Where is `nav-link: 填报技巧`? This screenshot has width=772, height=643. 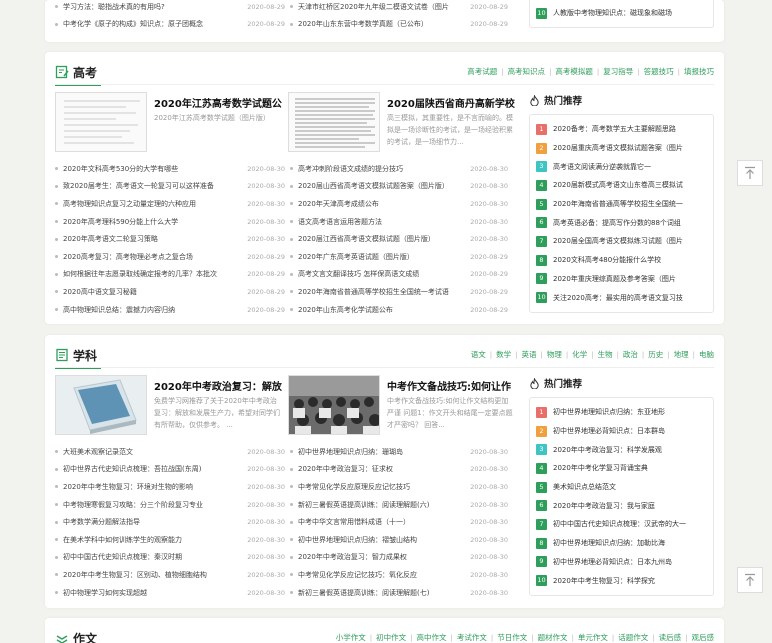 nav-link: 填报技巧 is located at coordinates (699, 71).